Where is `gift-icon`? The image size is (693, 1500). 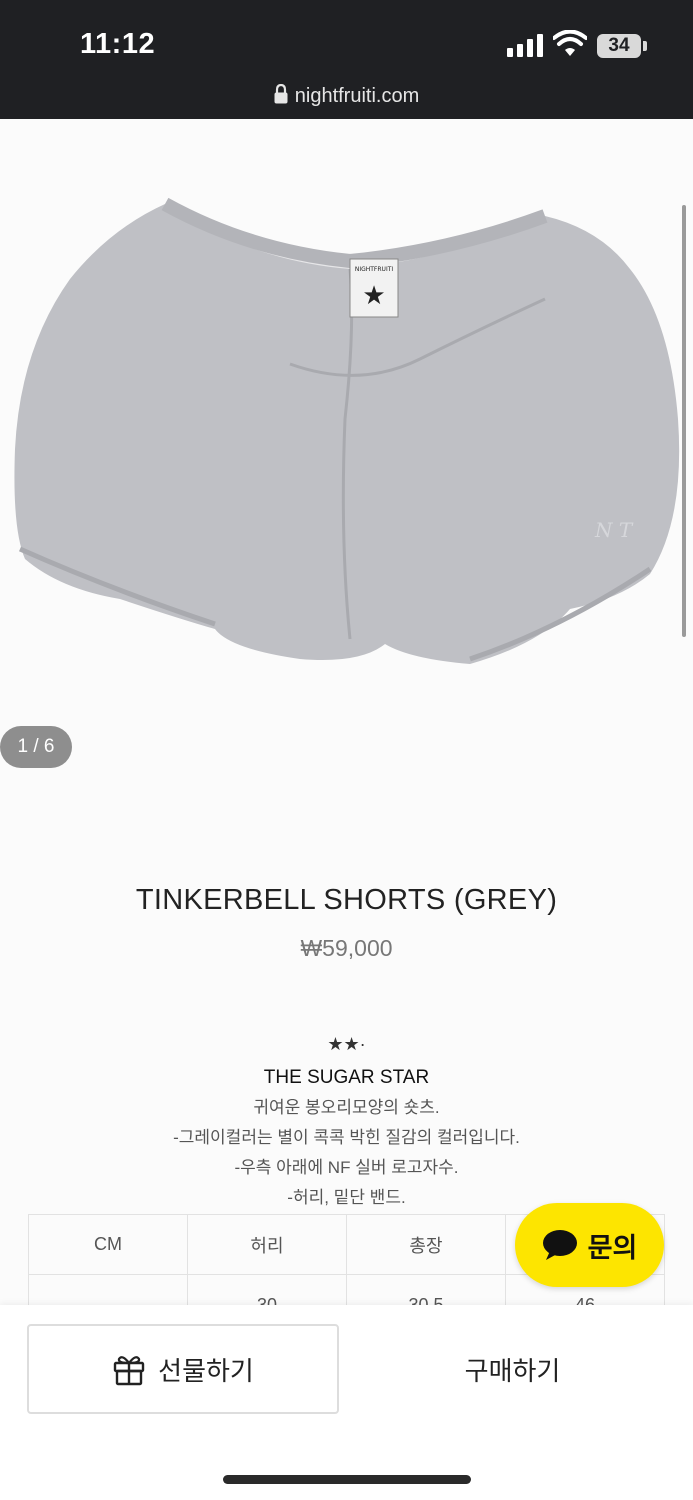 gift-icon is located at coordinates (129, 1371).